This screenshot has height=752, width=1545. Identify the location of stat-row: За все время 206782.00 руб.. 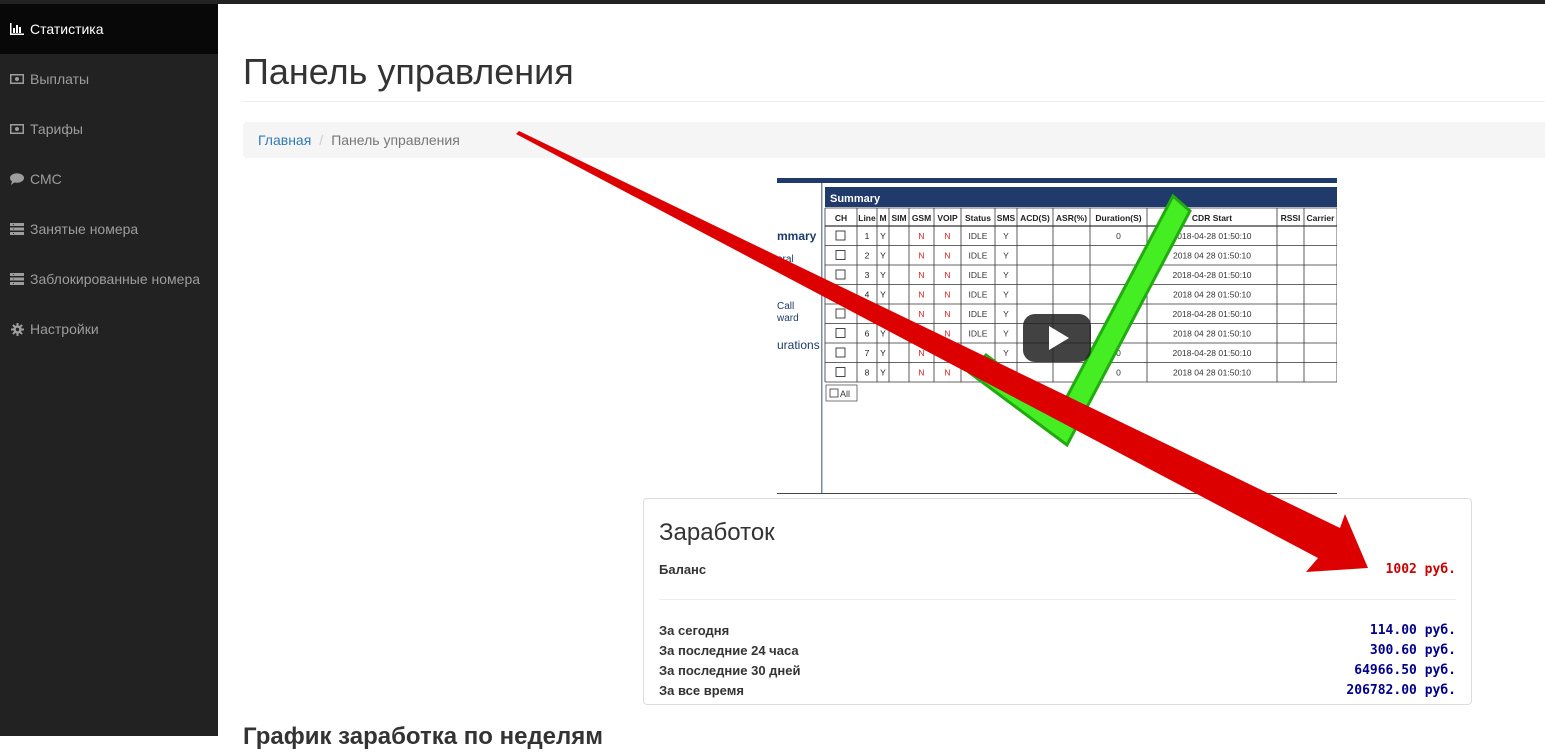
(1057, 690).